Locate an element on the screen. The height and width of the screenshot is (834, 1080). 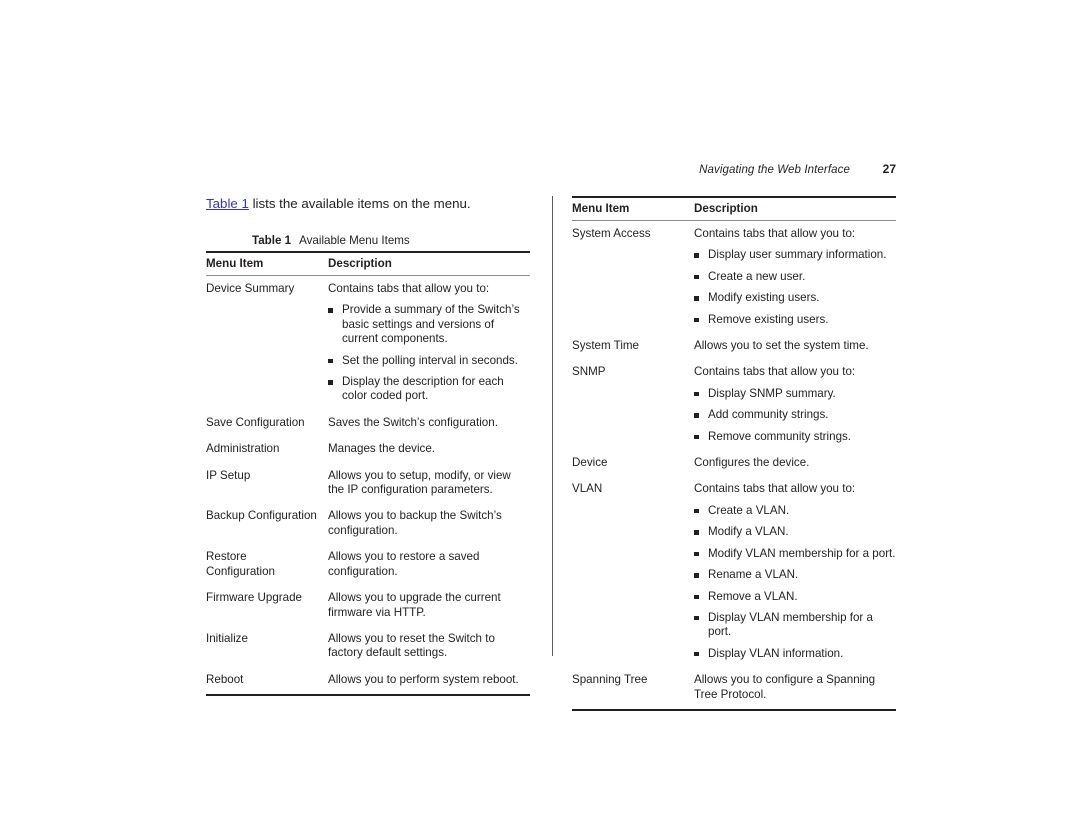
table-row: Device Configures the device. is located at coordinates (734, 463).